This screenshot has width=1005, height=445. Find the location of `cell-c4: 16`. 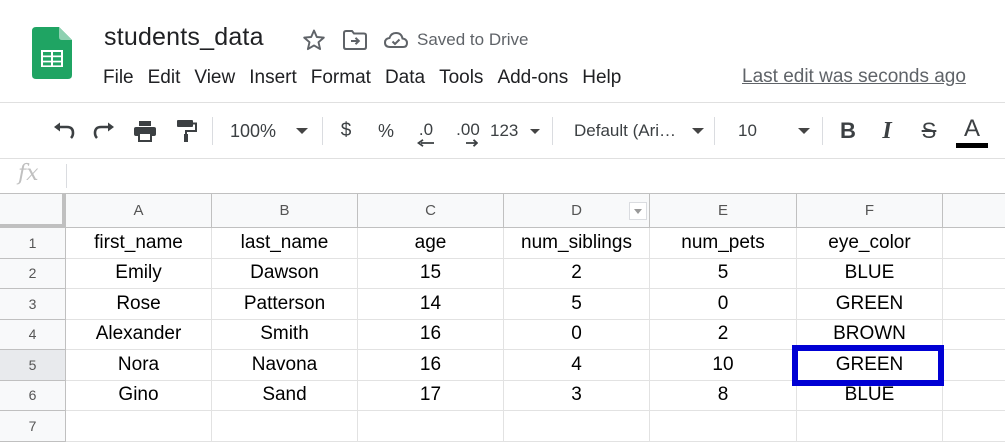

cell-c4: 16 is located at coordinates (431, 334).